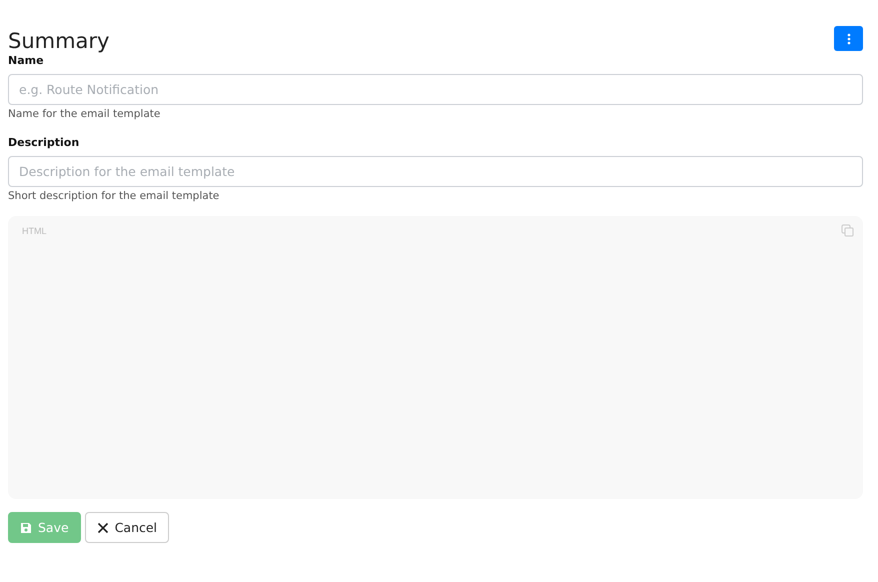 This screenshot has height=582, width=878. Describe the element at coordinates (44, 142) in the screenshot. I see `field-label: Description` at that location.